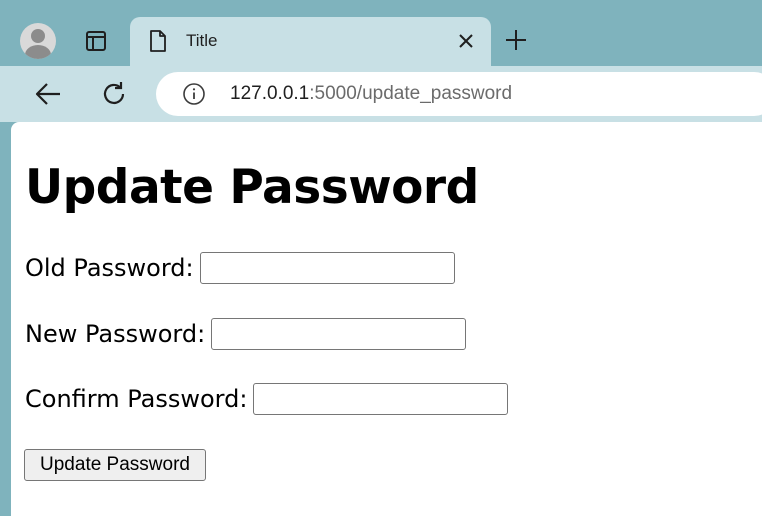  Describe the element at coordinates (202, 40) in the screenshot. I see `tab-title: Title` at that location.